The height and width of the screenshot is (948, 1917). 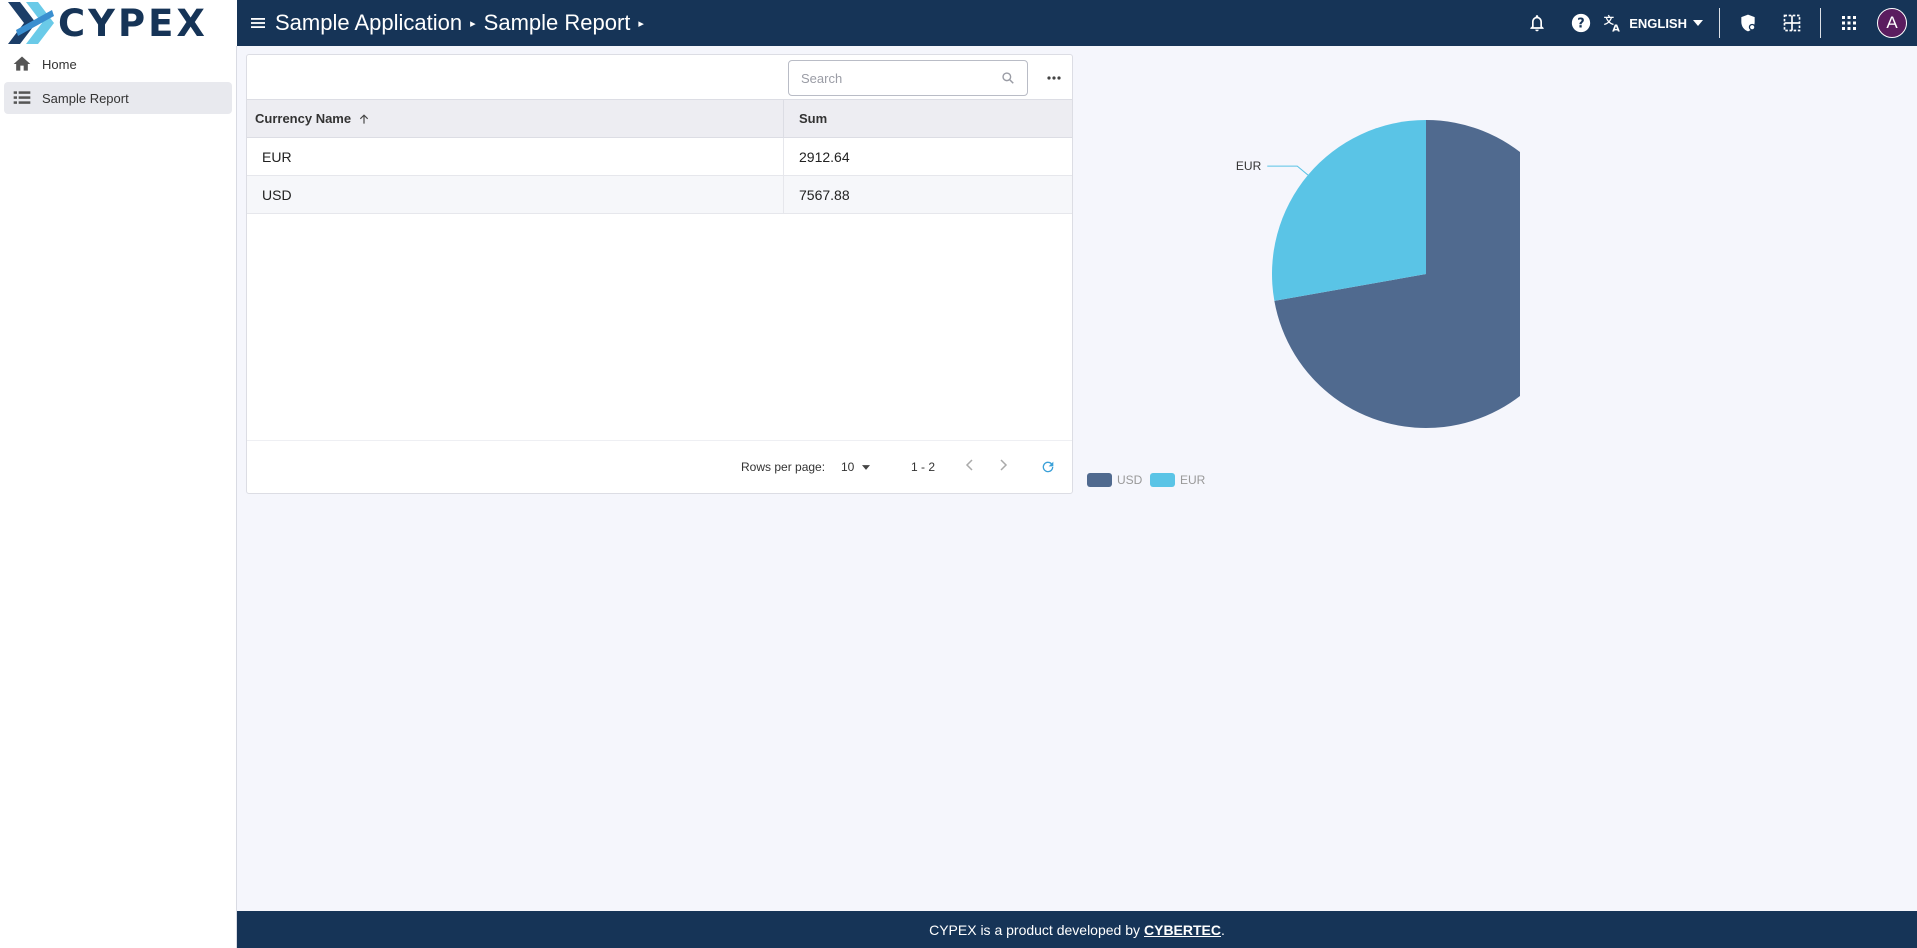 I want to click on more-horizontal-icon, so click(x=1054, y=78).